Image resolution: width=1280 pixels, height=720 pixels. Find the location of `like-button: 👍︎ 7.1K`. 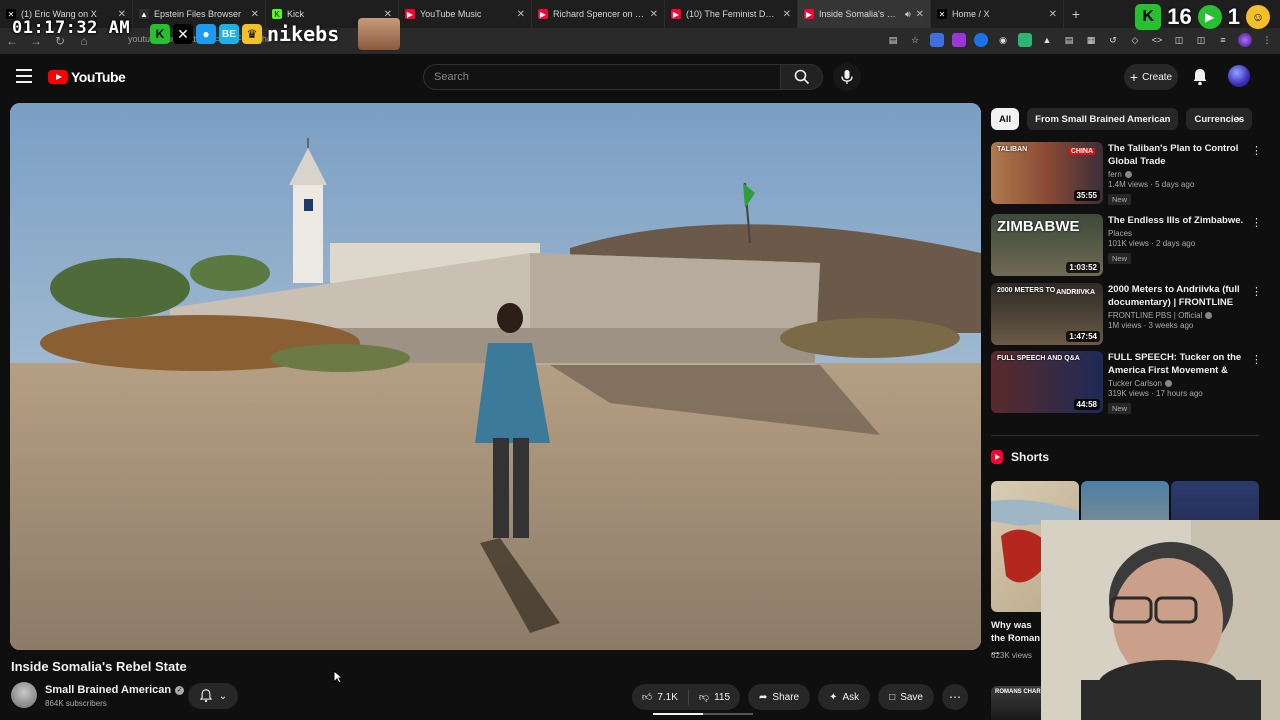

like-button: 👍︎ 7.1K is located at coordinates (660, 697).